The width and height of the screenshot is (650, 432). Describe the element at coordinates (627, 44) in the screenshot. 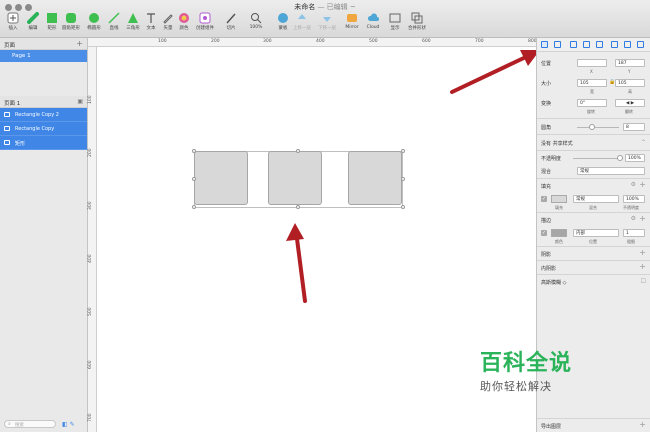

I see `align-middle-icon` at that location.